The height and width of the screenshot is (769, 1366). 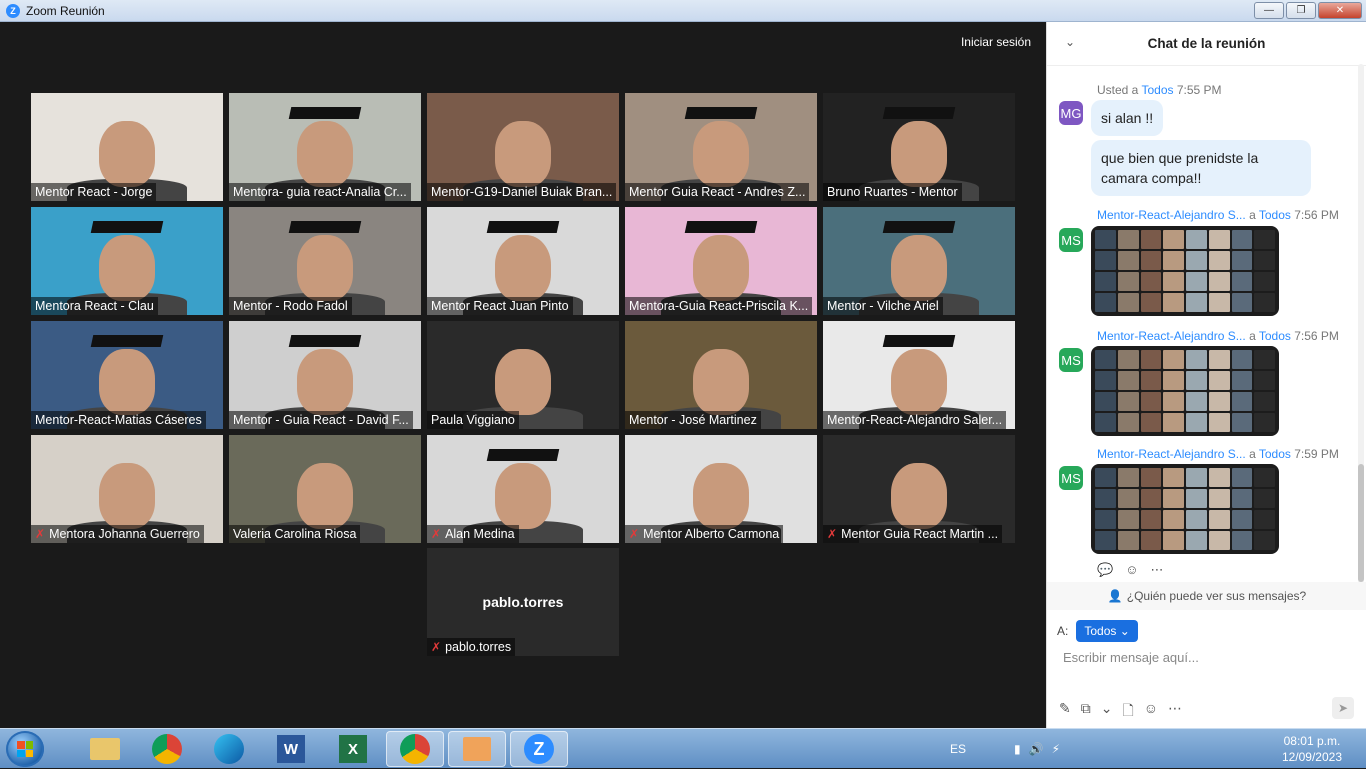 I want to click on power-icon: ⚡, so click(x=1056, y=749).